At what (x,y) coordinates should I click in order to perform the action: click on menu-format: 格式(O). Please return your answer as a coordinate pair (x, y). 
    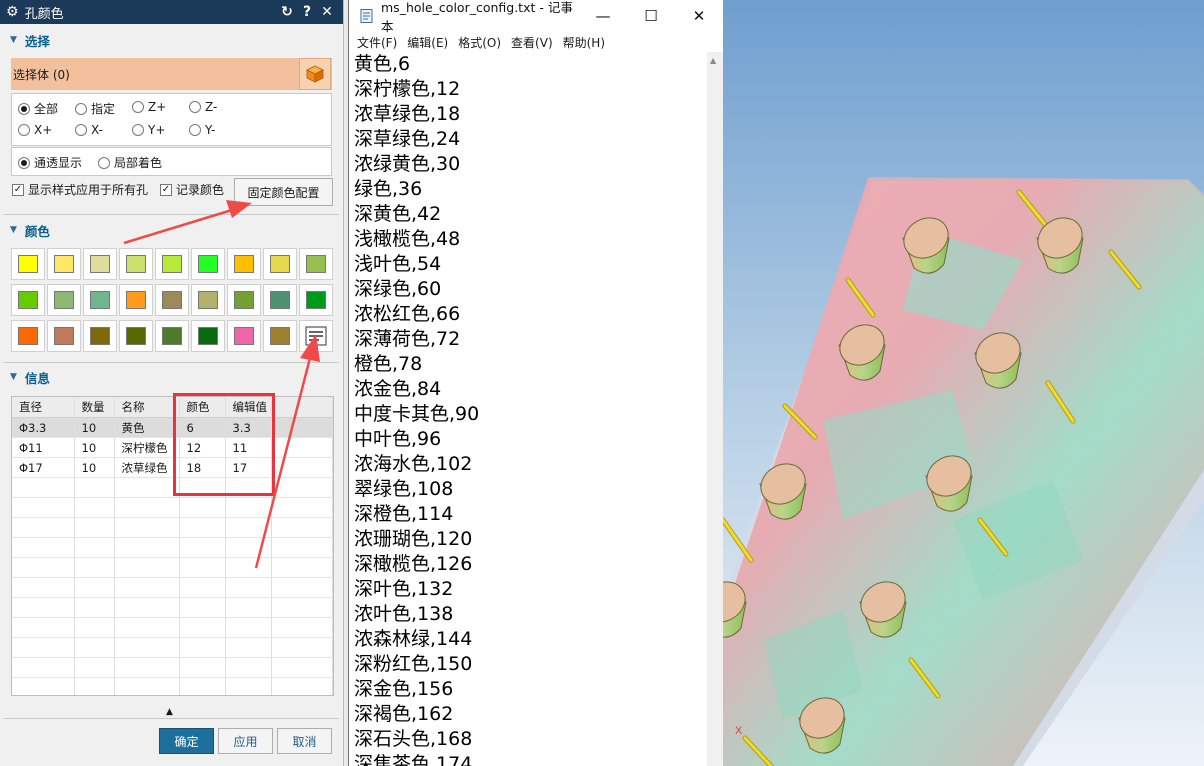
    Looking at the image, I should click on (479, 42).